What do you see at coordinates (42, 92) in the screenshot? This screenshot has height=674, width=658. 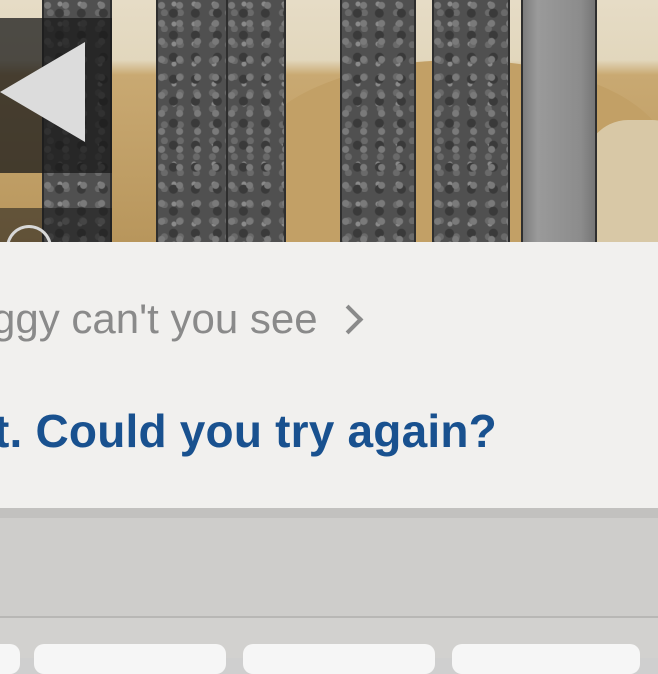 I see `left-arrow-icon` at bounding box center [42, 92].